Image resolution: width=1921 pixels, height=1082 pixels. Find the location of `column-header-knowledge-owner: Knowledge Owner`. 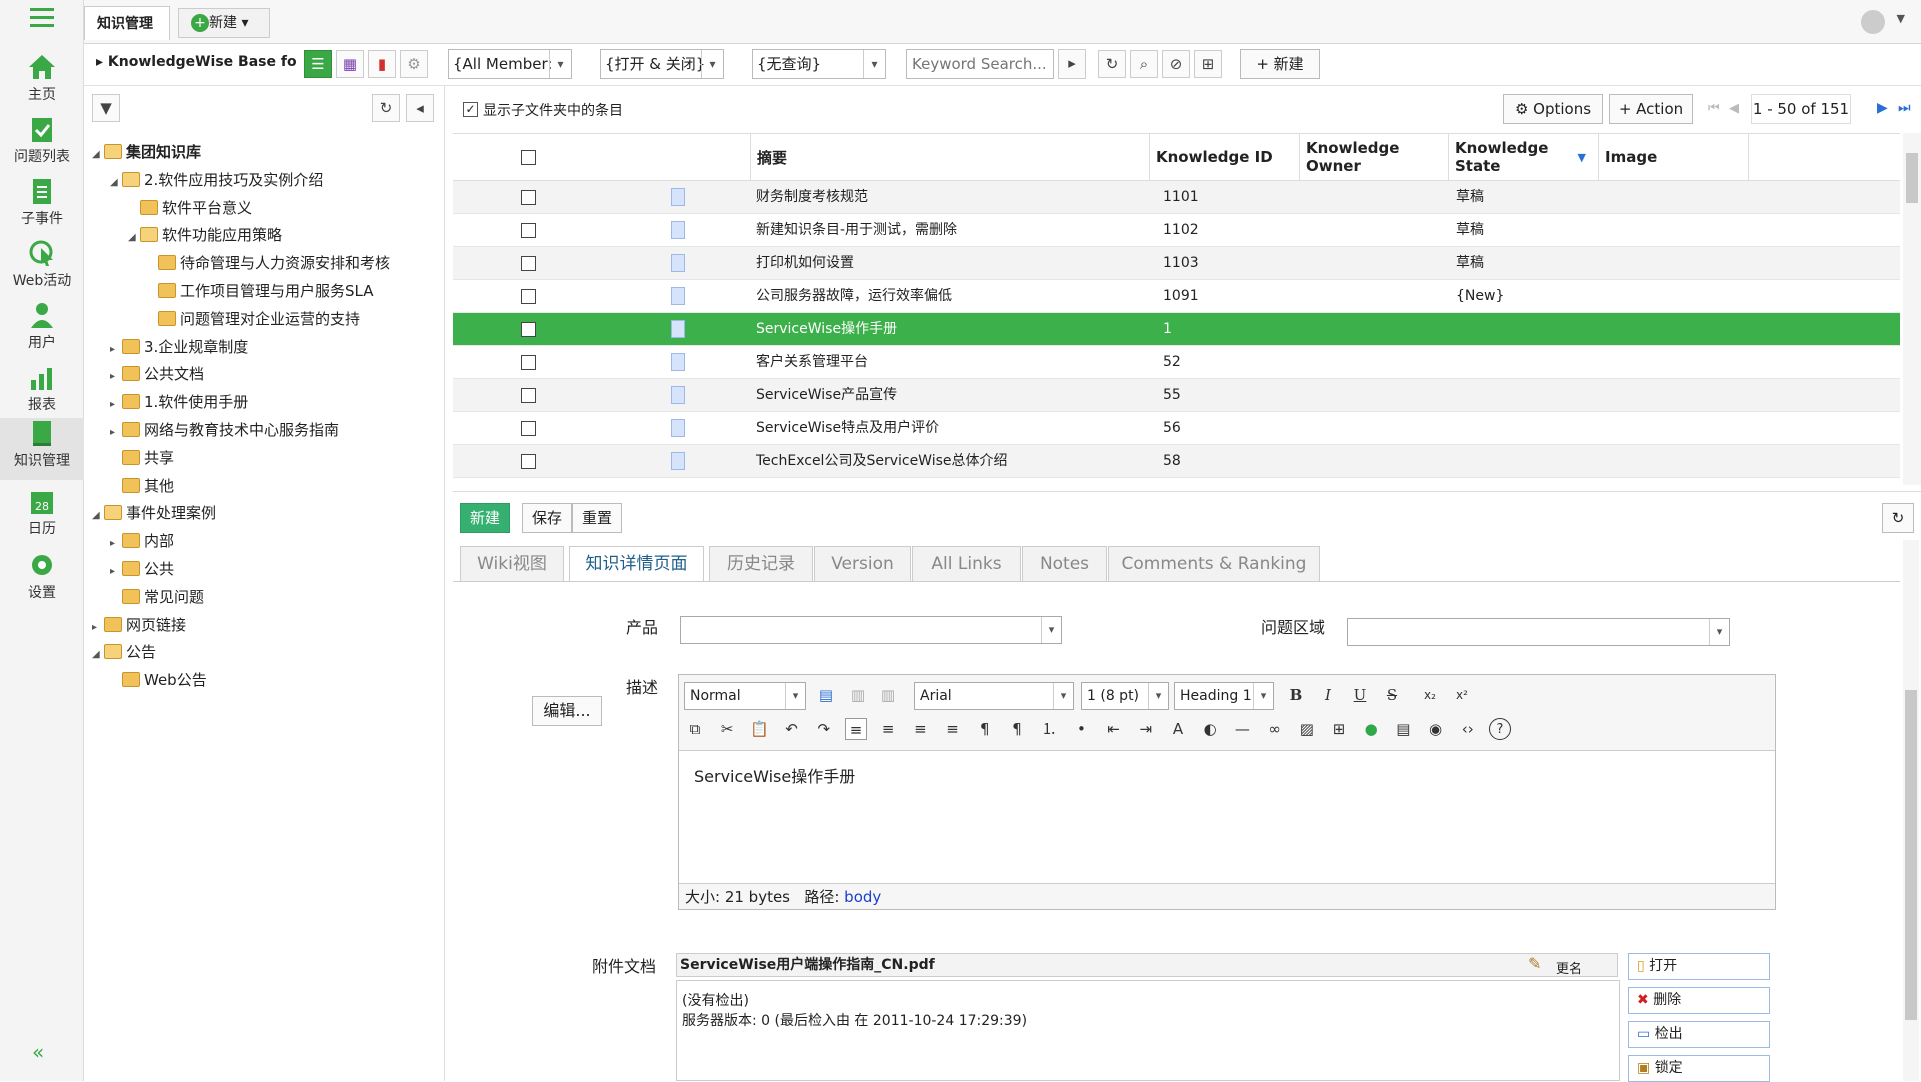

column-header-knowledge-owner: Knowledge Owner is located at coordinates (1374, 157).